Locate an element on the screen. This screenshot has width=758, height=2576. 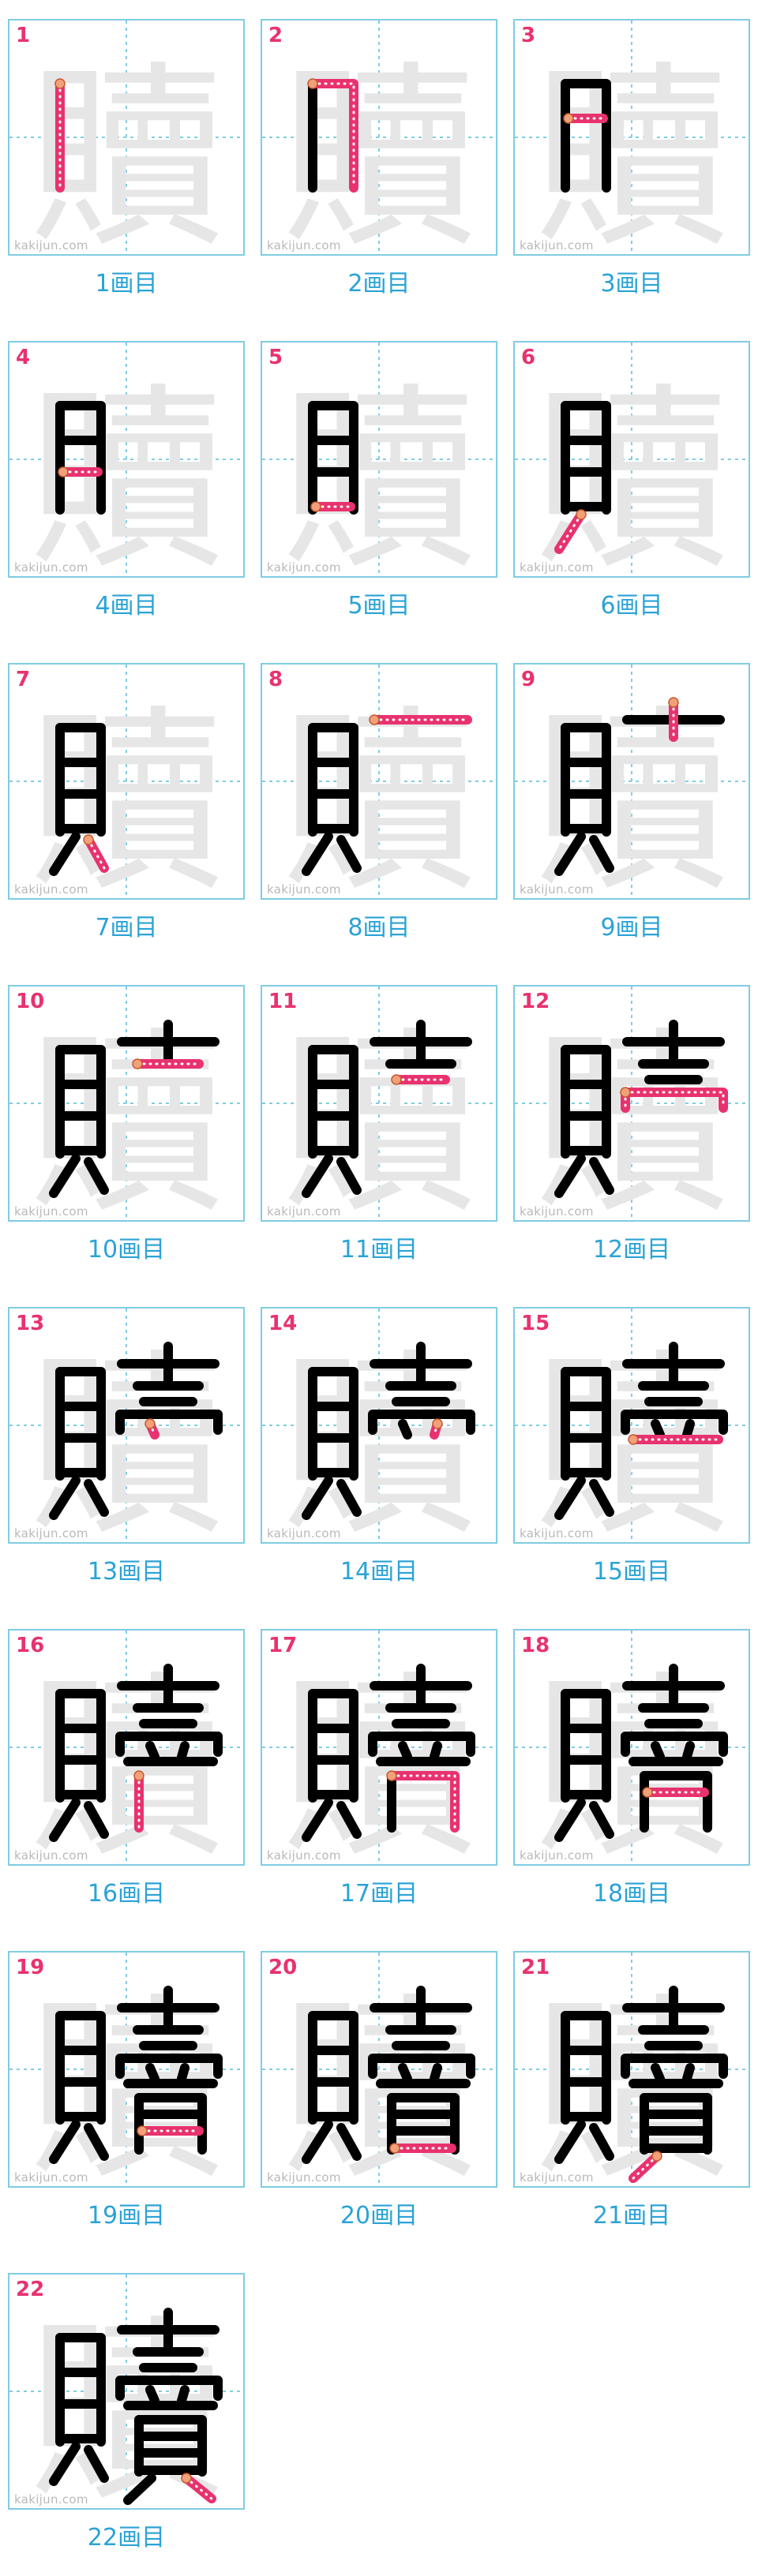
step-number: 13 is located at coordinates (31, 1323).